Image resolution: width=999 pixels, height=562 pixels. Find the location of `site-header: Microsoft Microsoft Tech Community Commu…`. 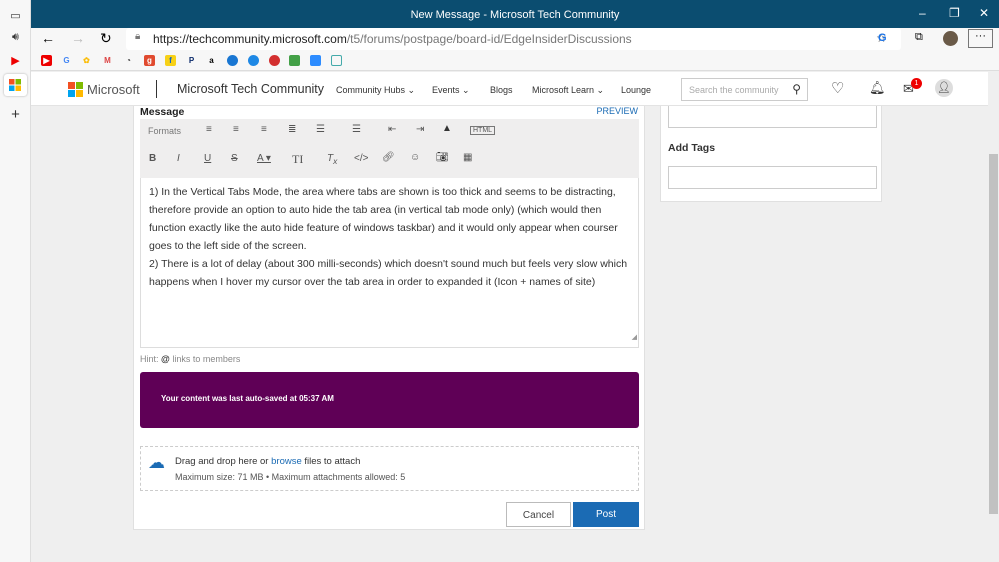

site-header: Microsoft Microsoft Tech Community Commu… is located at coordinates (509, 89).